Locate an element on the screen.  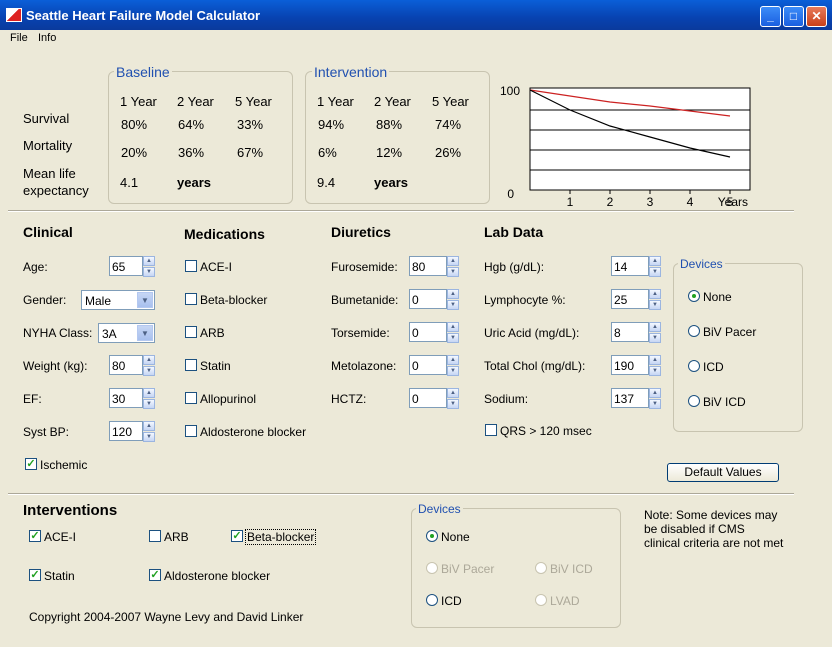
chart-x-tick-label: 4 is located at coordinates (690, 201).